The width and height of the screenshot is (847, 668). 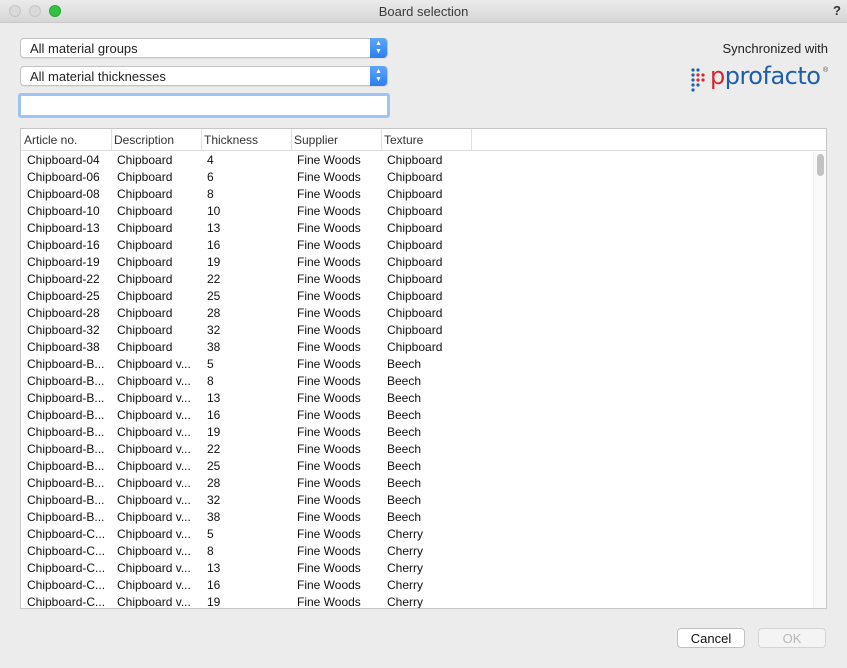 I want to click on column-header-description: Description, so click(x=156, y=141).